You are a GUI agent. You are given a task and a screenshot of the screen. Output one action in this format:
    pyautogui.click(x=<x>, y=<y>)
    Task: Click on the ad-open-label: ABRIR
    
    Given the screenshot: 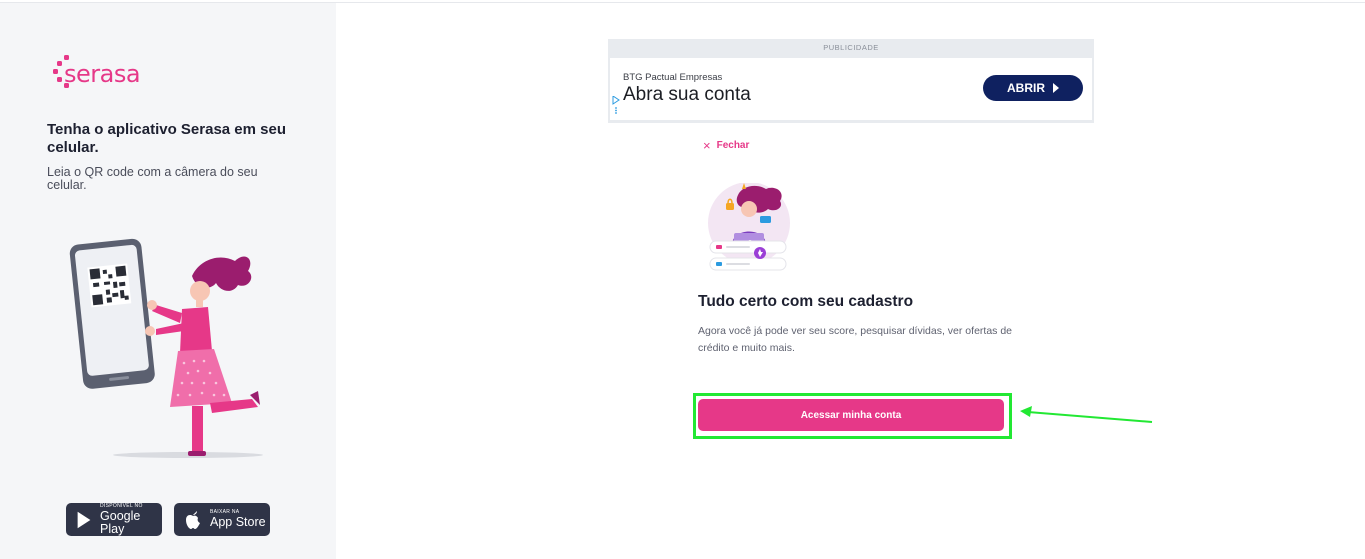 What is the action you would take?
    pyautogui.click(x=1026, y=88)
    